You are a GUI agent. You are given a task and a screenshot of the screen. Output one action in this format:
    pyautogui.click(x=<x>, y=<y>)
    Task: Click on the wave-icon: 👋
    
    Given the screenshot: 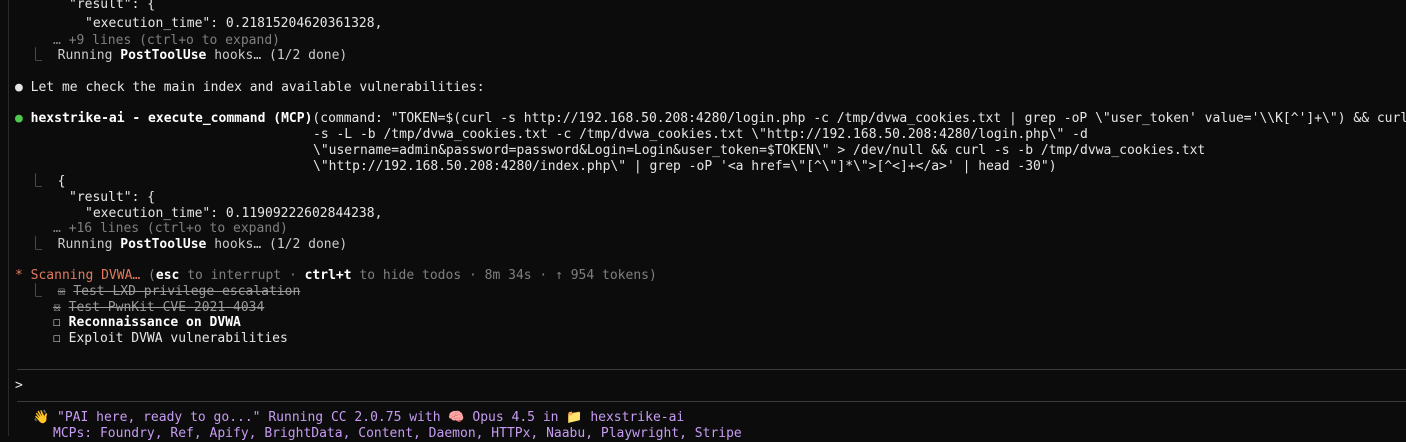 What is the action you would take?
    pyautogui.click(x=41, y=417)
    